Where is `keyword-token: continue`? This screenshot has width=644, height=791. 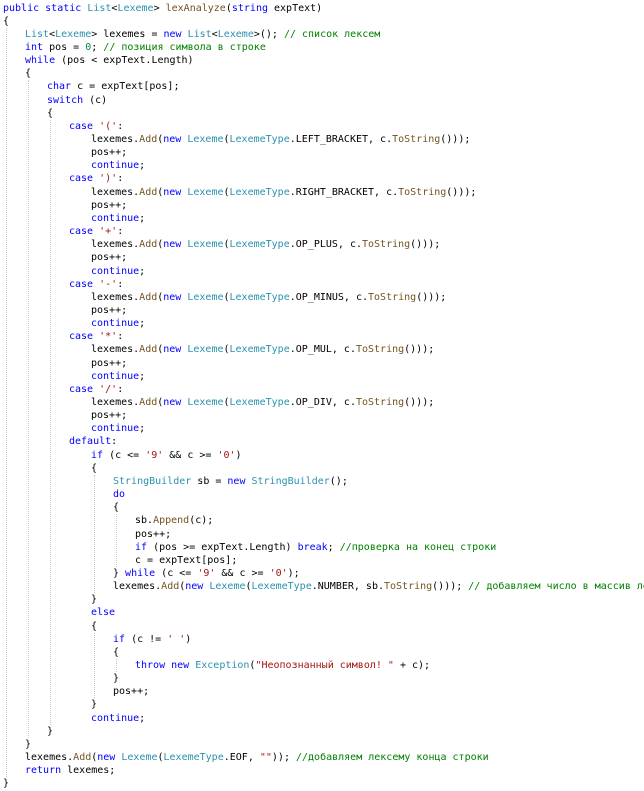
keyword-token: continue is located at coordinates (115, 718).